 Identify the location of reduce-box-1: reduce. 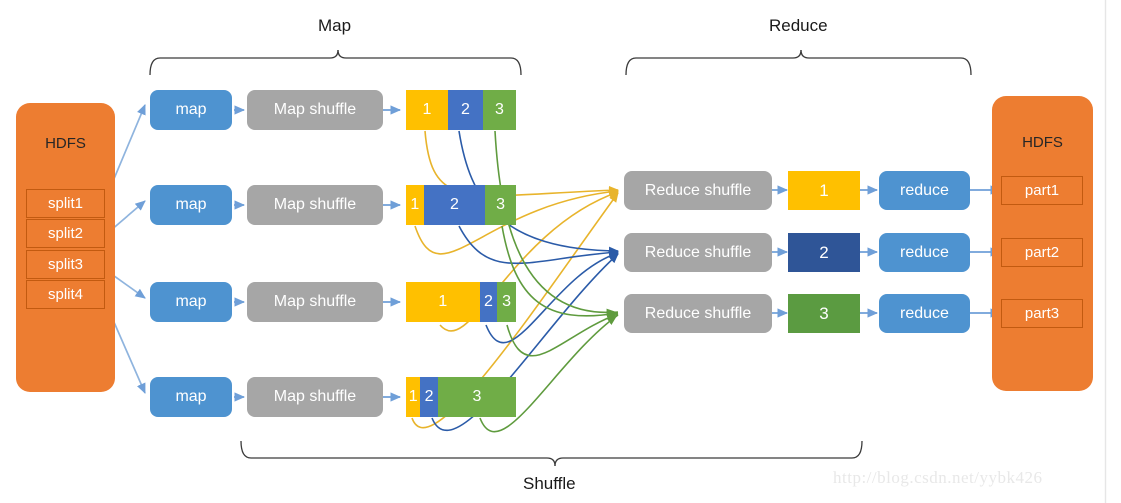
(924, 190).